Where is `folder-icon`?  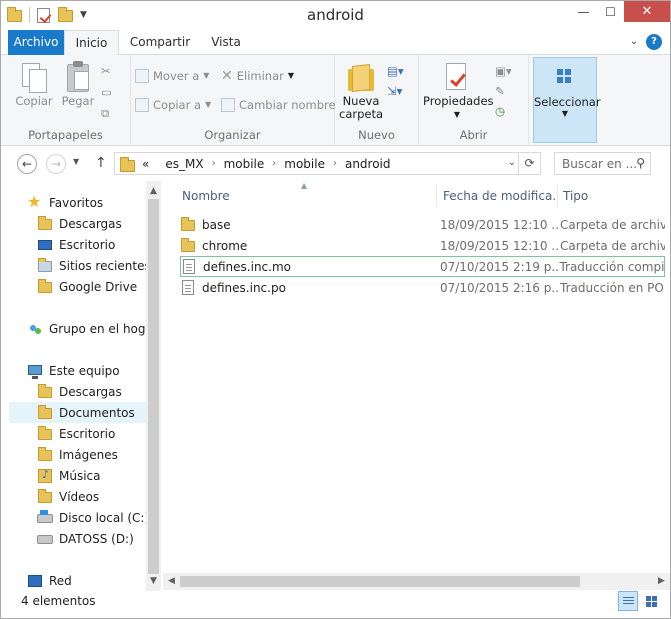
folder-icon is located at coordinates (188, 245).